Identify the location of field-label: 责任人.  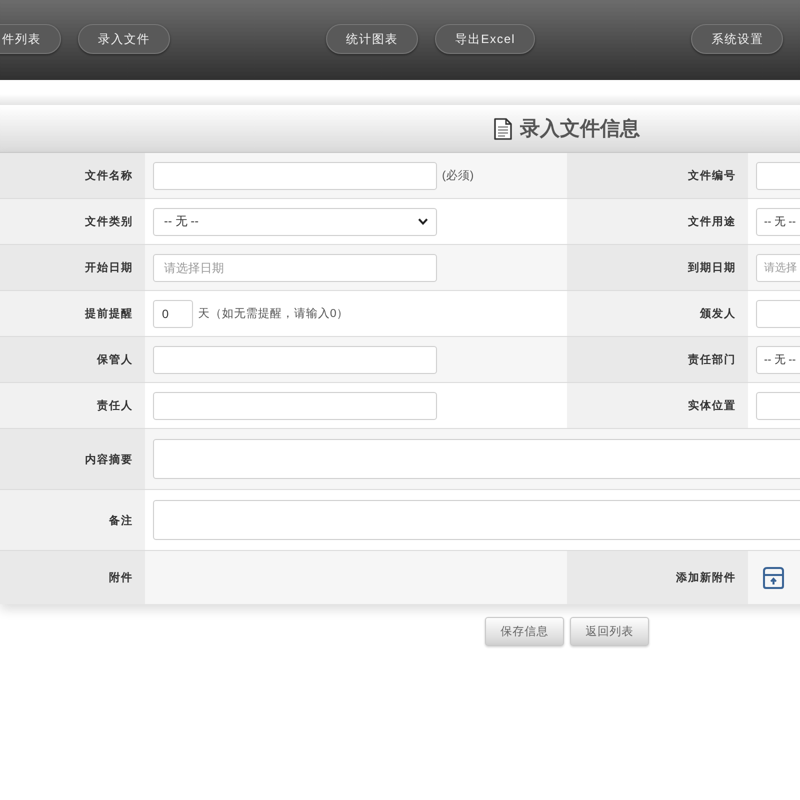
(115, 405).